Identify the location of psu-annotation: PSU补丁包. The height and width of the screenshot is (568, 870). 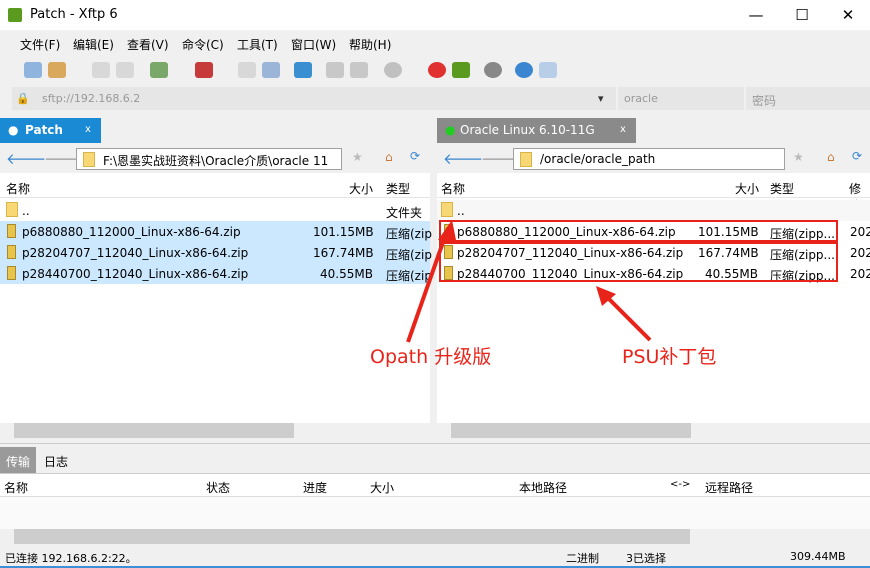
(669, 357).